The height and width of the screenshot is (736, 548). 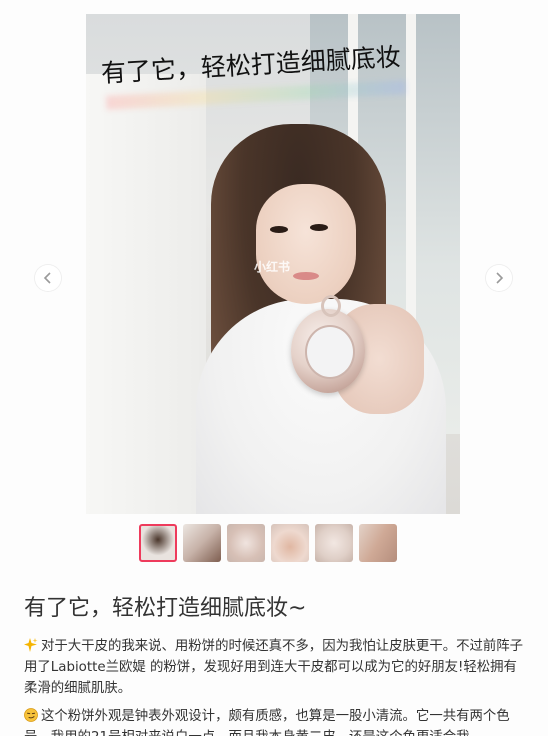 I want to click on left-eye, so click(x=279, y=229).